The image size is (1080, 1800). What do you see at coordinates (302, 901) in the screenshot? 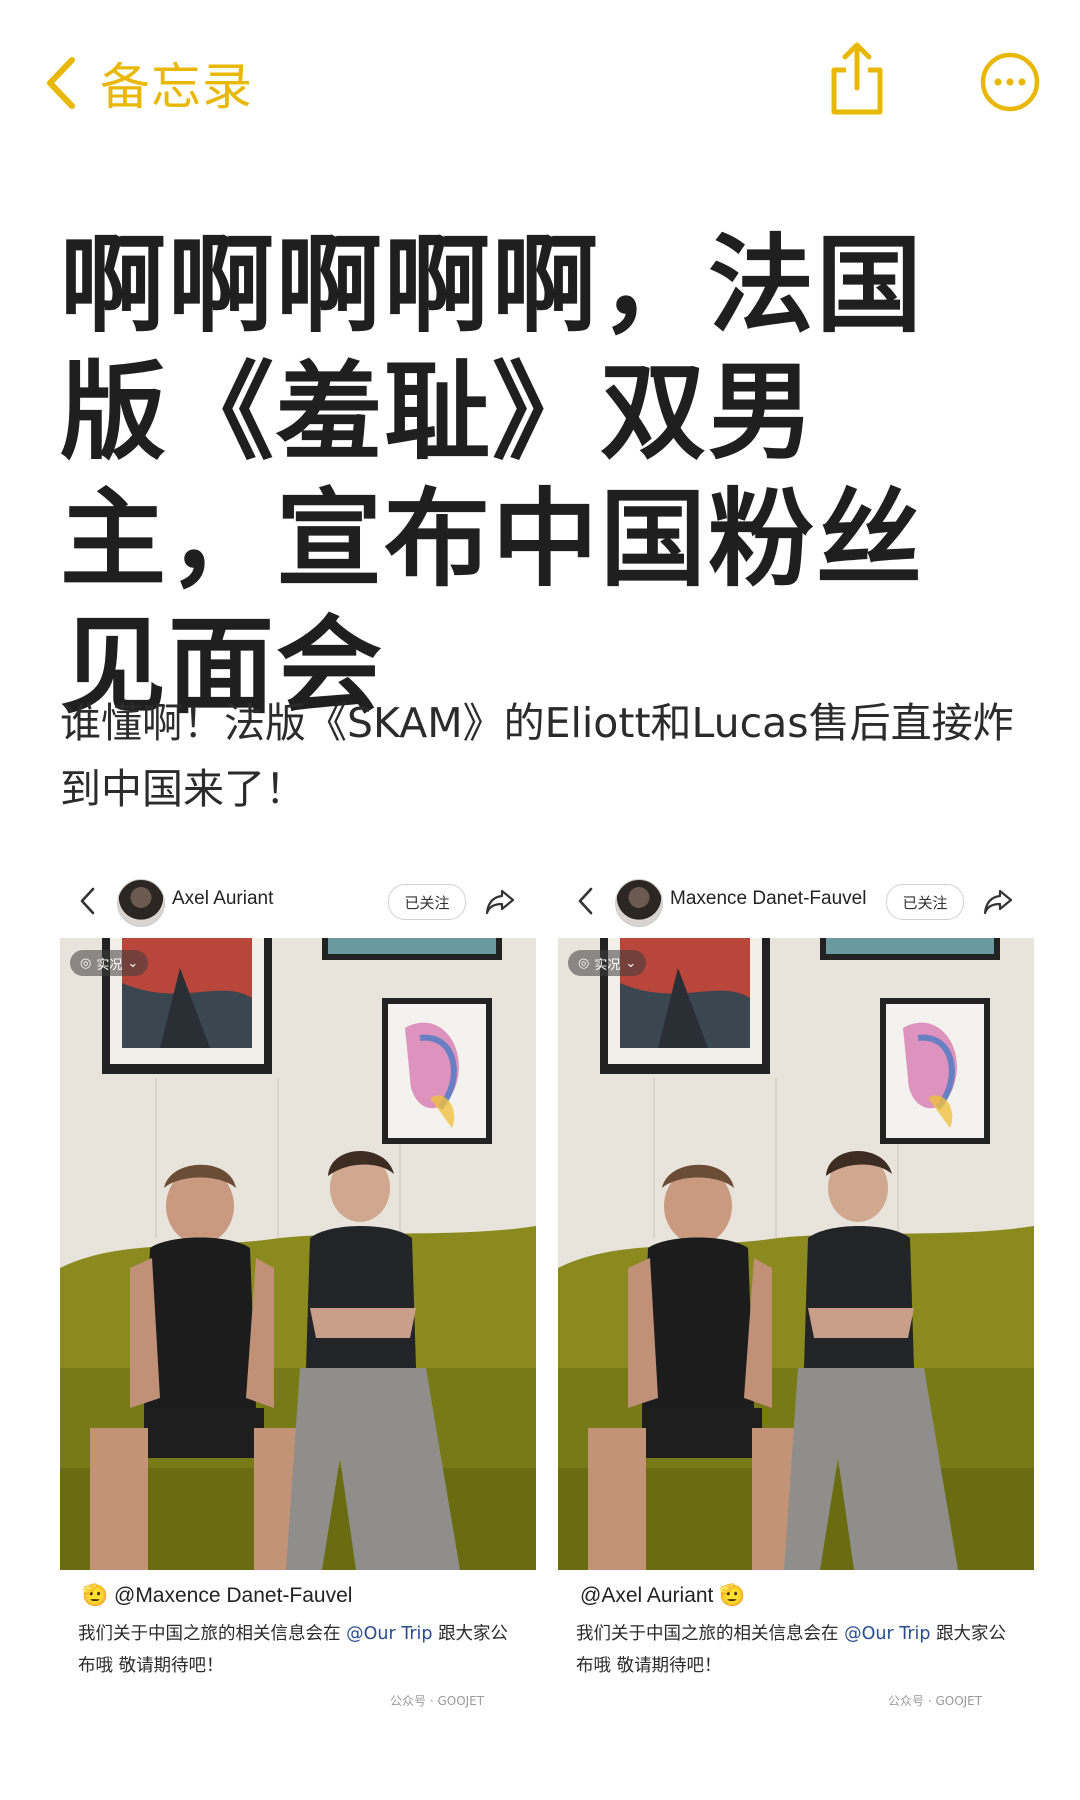
I see `post-header: Axel Auriant 已关注` at bounding box center [302, 901].